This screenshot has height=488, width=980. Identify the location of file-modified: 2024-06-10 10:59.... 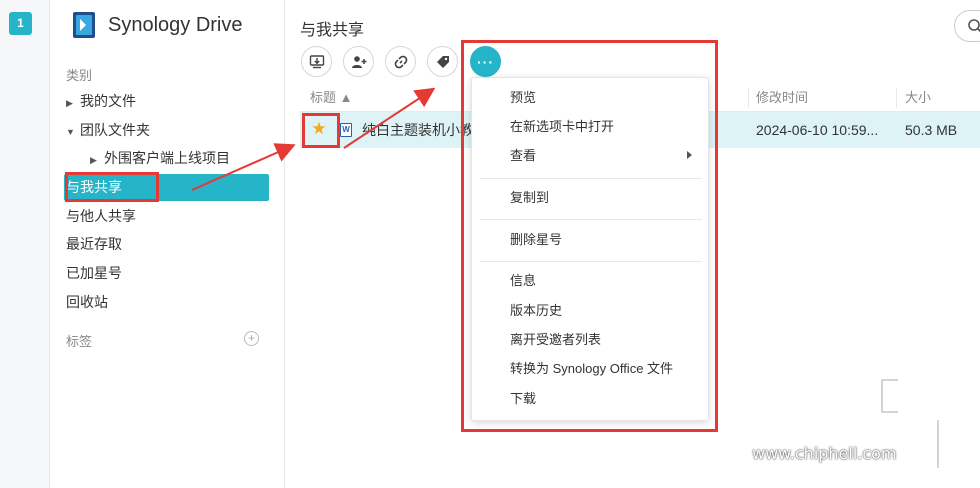
(817, 130).